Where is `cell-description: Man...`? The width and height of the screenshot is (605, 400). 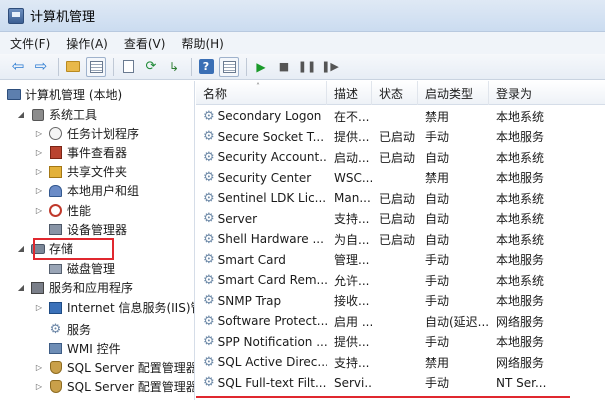
cell-description: Man... is located at coordinates (349, 198).